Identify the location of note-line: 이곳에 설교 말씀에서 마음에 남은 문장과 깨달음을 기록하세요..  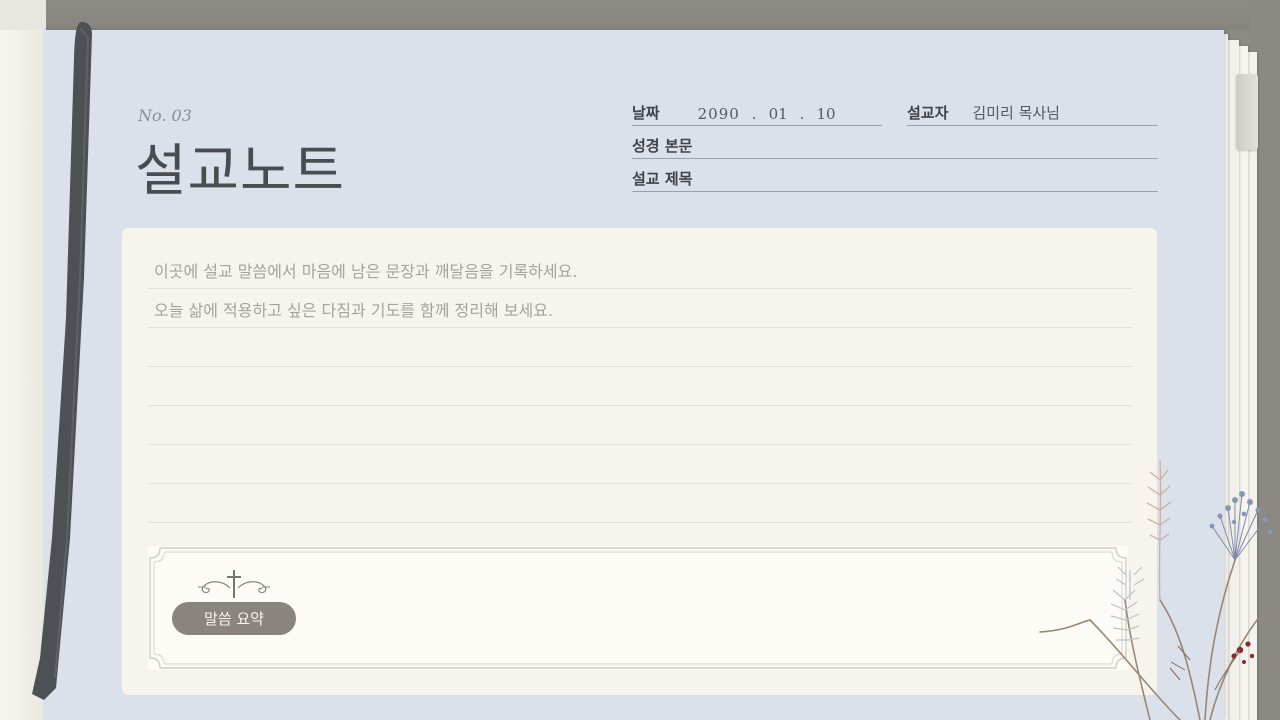
(640, 269).